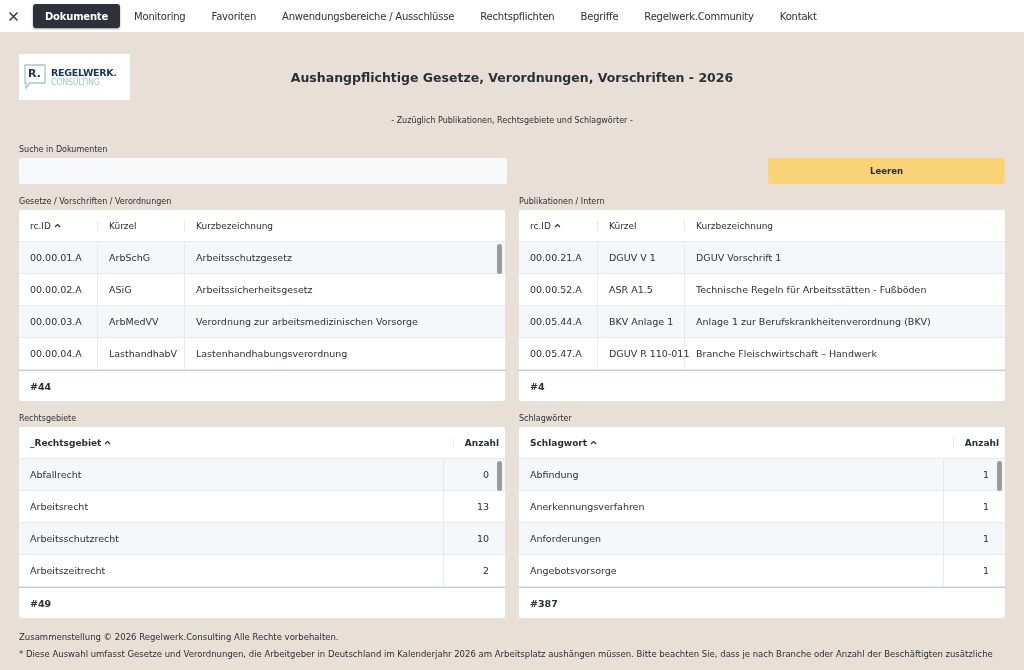 This screenshot has width=1024, height=670. Describe the element at coordinates (485, 571) in the screenshot. I see `table-cell-text: 2` at that location.